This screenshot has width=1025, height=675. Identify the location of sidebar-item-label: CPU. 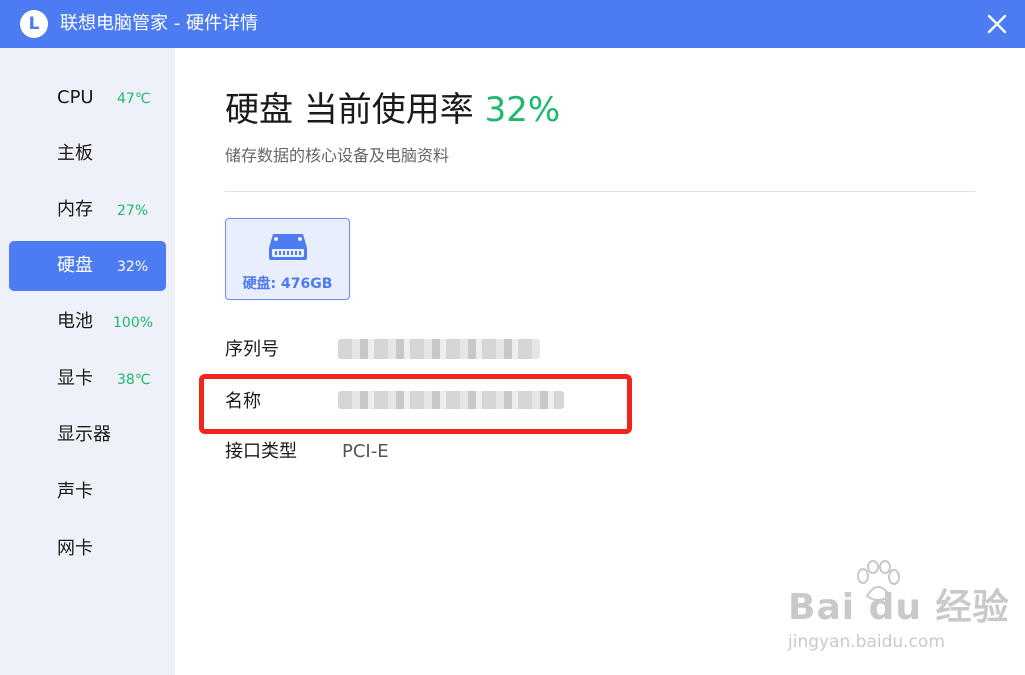
(75, 97).